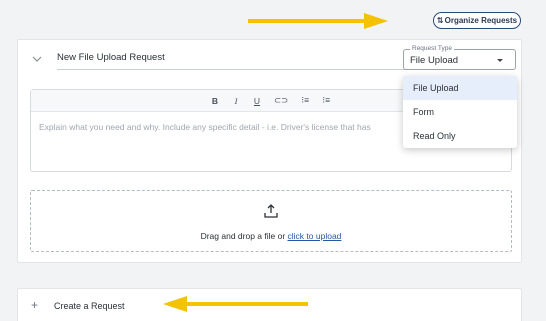 This screenshot has height=321, width=546. I want to click on request-type-value: File Upload, so click(434, 60).